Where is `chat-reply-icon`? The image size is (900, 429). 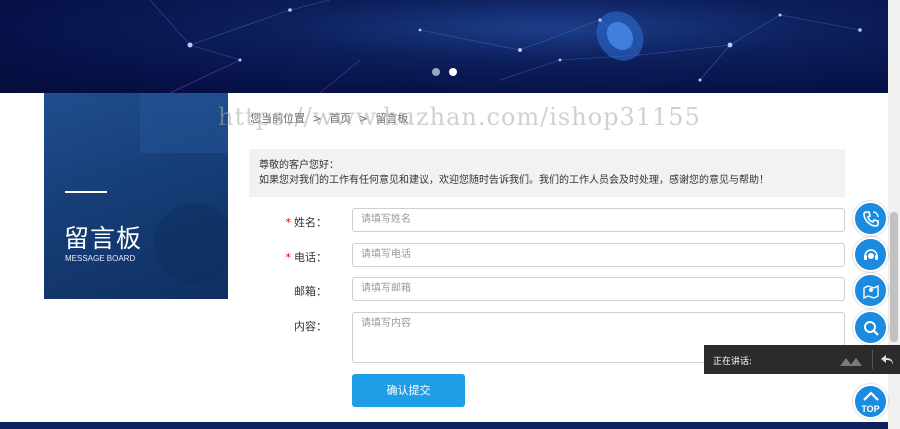 chat-reply-icon is located at coordinates (887, 360).